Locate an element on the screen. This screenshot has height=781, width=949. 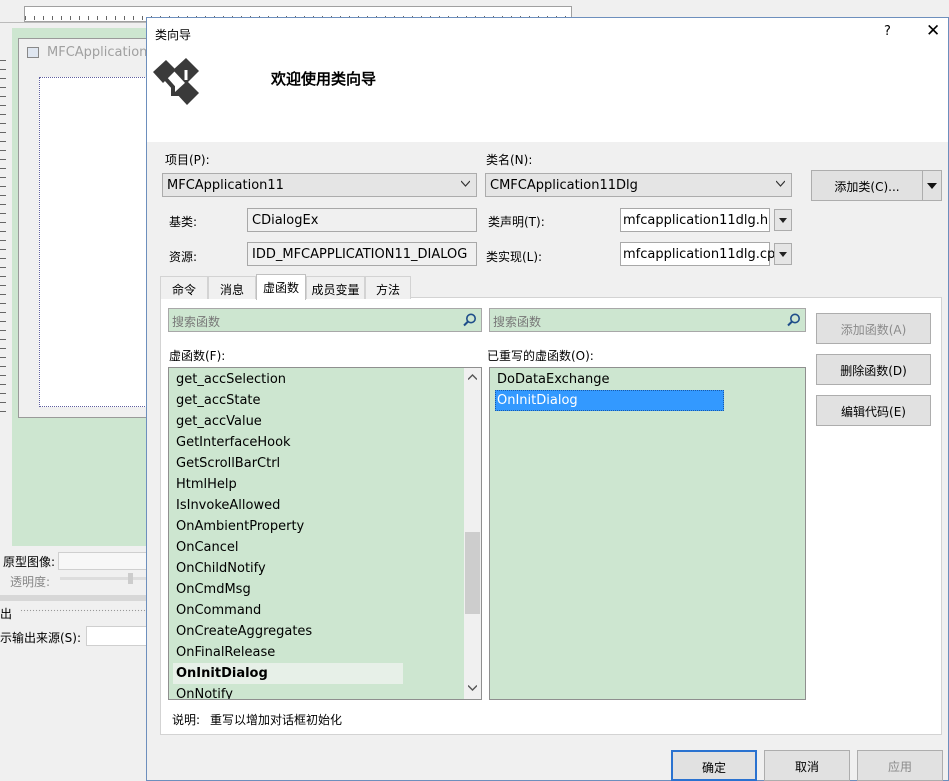
tab-methods: 方法 is located at coordinates (388, 287).